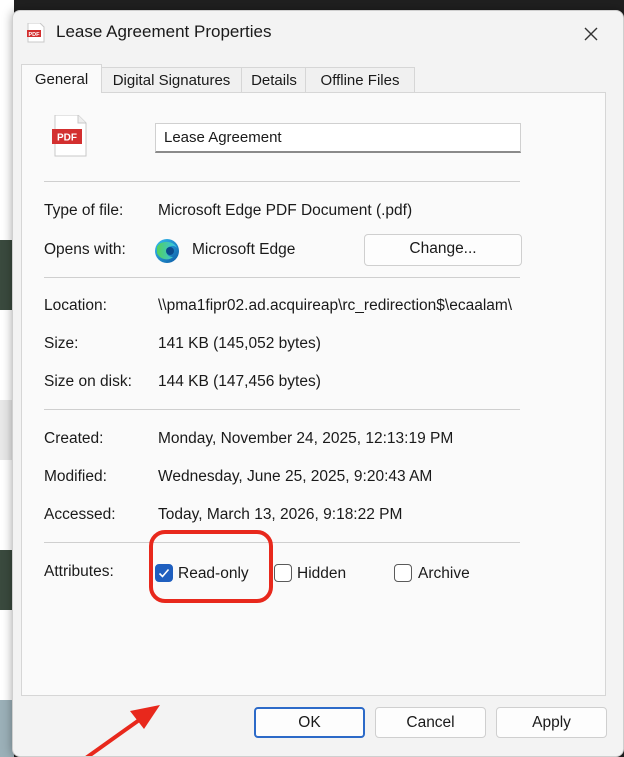 This screenshot has width=624, height=757. I want to click on tab-general: General, so click(61, 78).